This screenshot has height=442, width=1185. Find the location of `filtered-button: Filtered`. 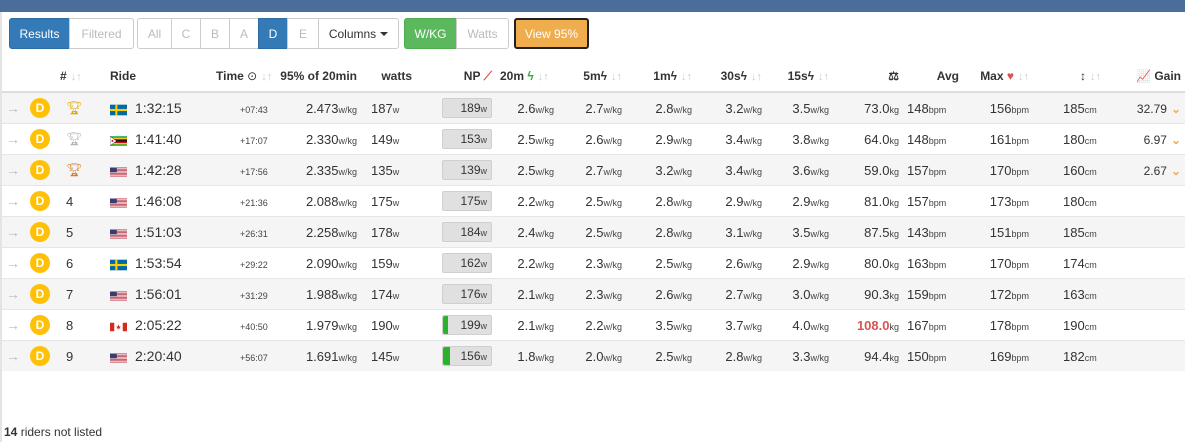

filtered-button: Filtered is located at coordinates (101, 33).